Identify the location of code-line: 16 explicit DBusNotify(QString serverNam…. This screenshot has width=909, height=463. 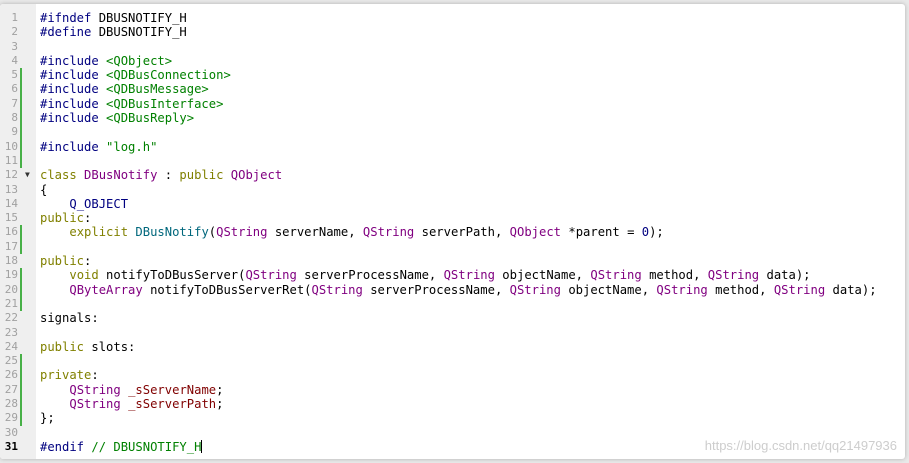
(452, 232).